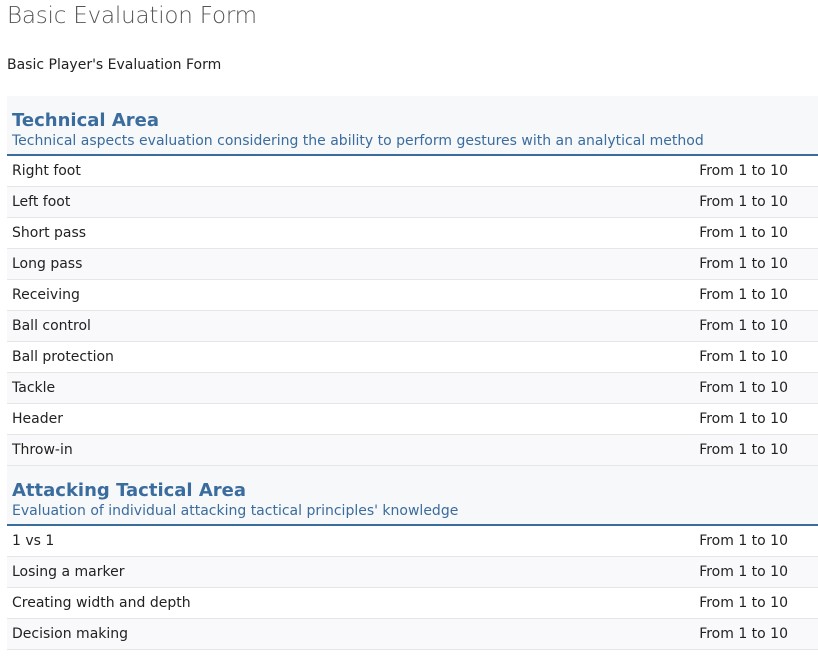  I want to click on criterion-row: Creating width and depth From 1 to 10, so click(412, 603).